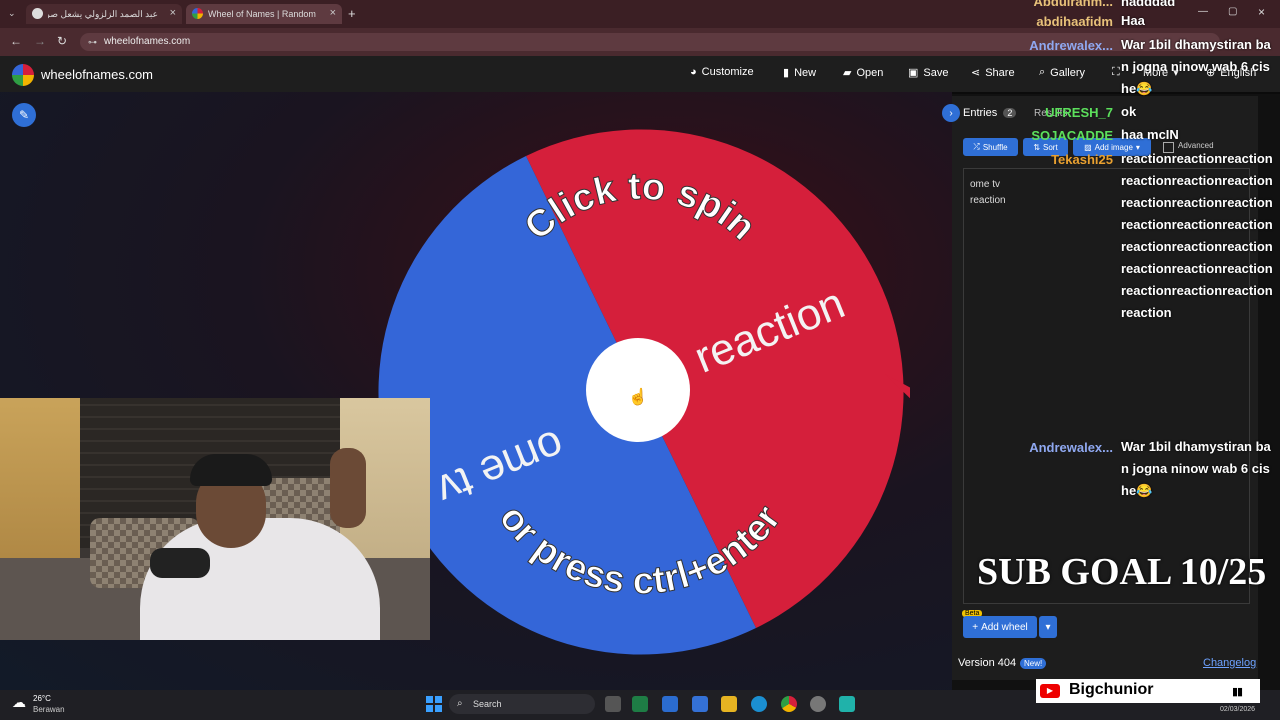  Describe the element at coordinates (729, 704) in the screenshot. I see `file-explorer-icon` at that location.